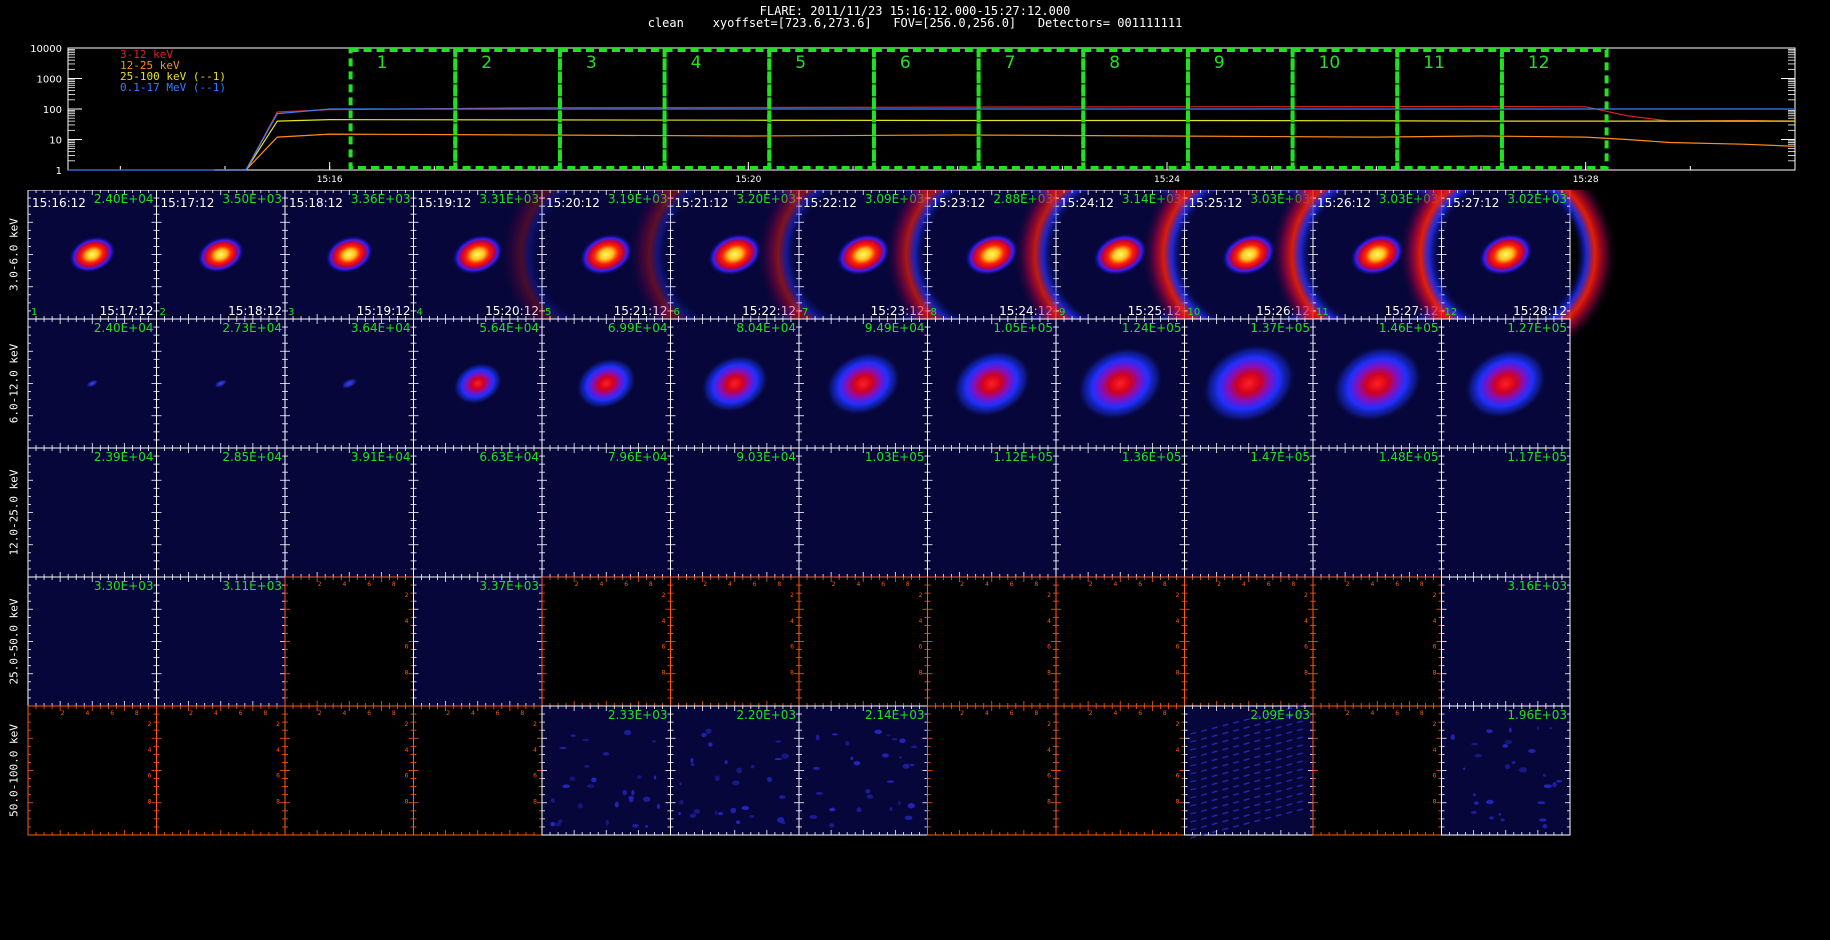 The image size is (1830, 940). Describe the element at coordinates (382, 63) in the screenshot. I see `interval-label: 1` at that location.